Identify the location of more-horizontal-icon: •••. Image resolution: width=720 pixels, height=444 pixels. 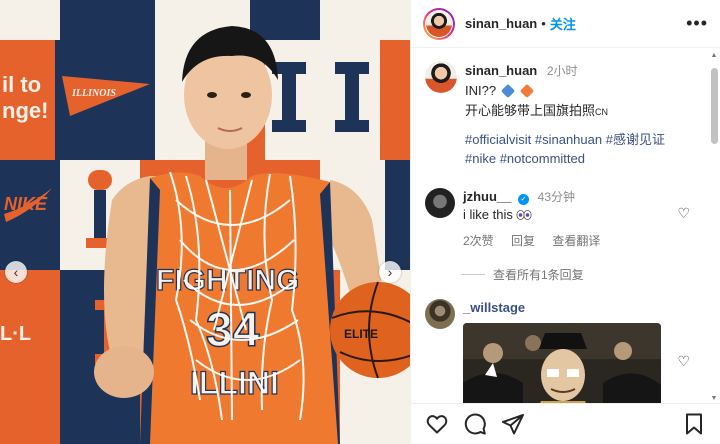
(697, 23).